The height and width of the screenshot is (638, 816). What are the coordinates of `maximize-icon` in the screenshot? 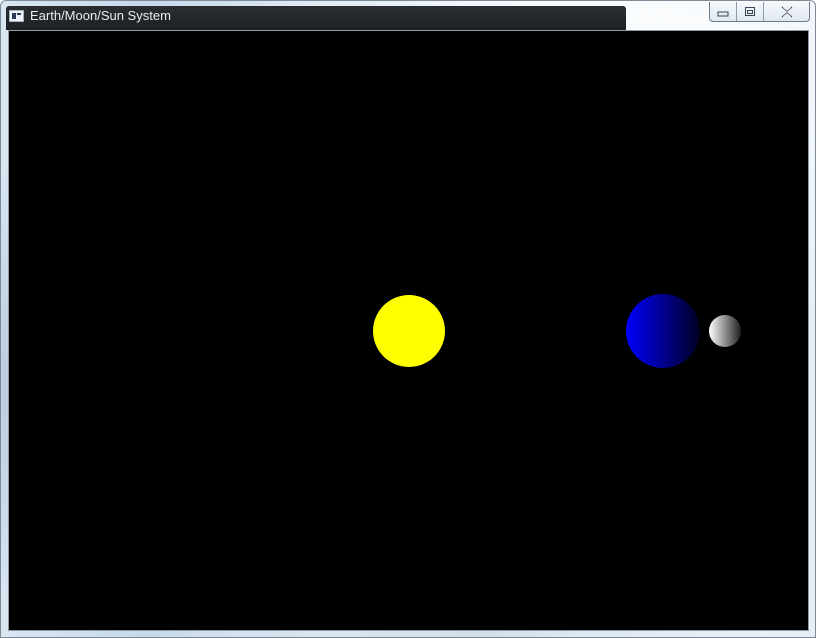 It's located at (750, 11).